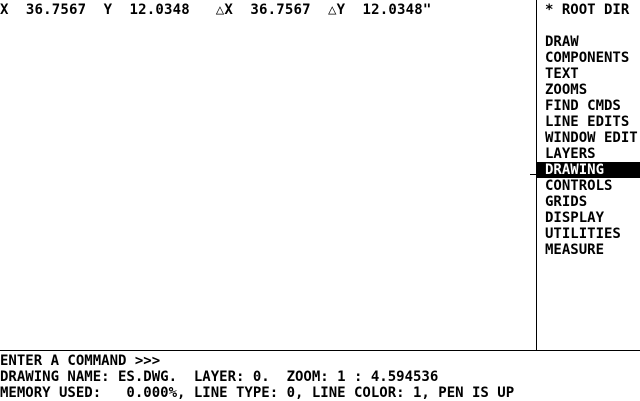 This screenshot has height=401, width=640. I want to click on menu-item-drawing: DRAWING, so click(588, 170).